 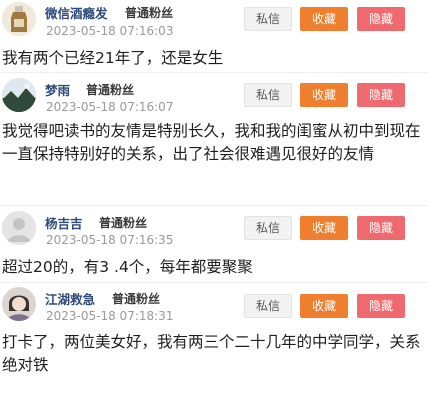 I want to click on landscape-avatar-icon, so click(x=19, y=95).